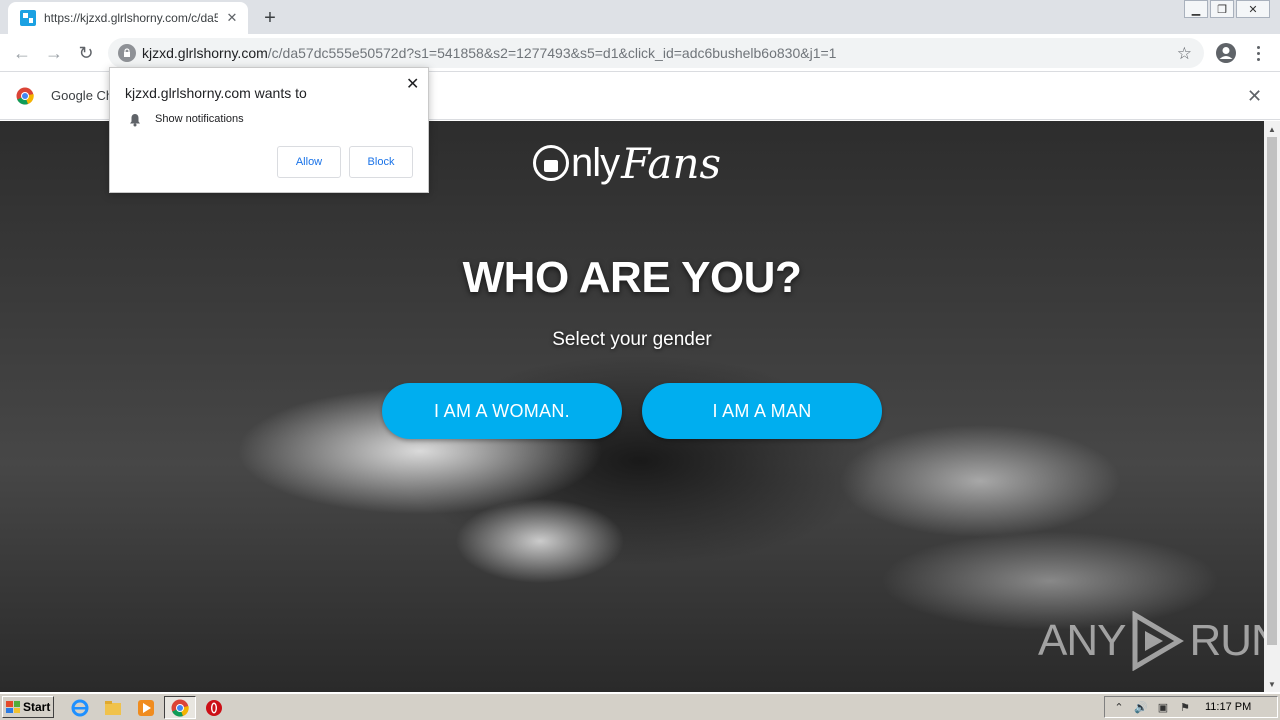 The width and height of the screenshot is (1280, 720). I want to click on taskbar: Start ⌃ 🔊 ▣ ⚑ 11:17 PM, so click(640, 706).